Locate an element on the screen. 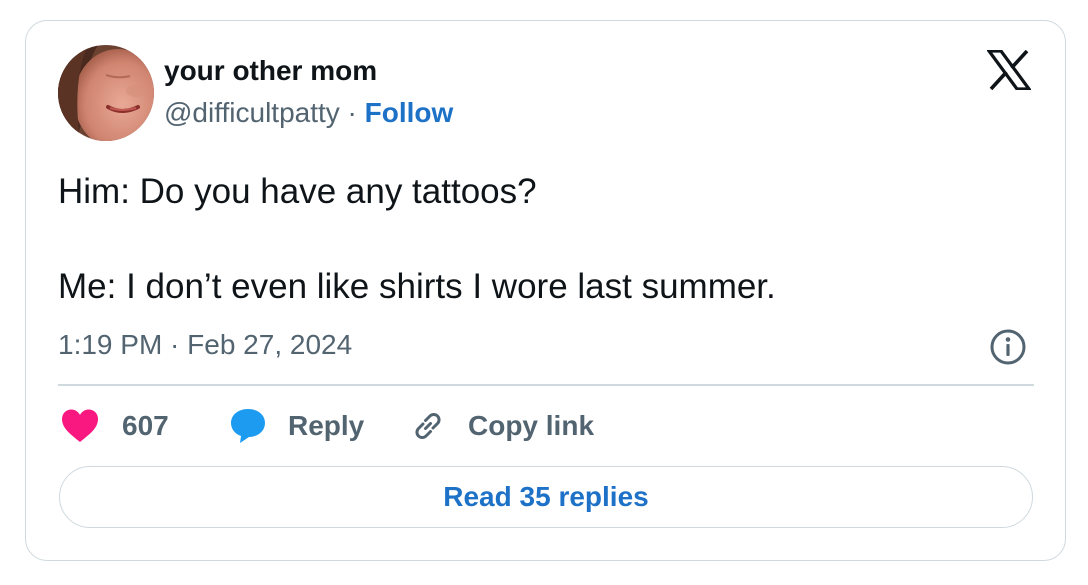 Image resolution: width=1088 pixels, height=585 pixels. handle: @difficultpatty is located at coordinates (252, 112).